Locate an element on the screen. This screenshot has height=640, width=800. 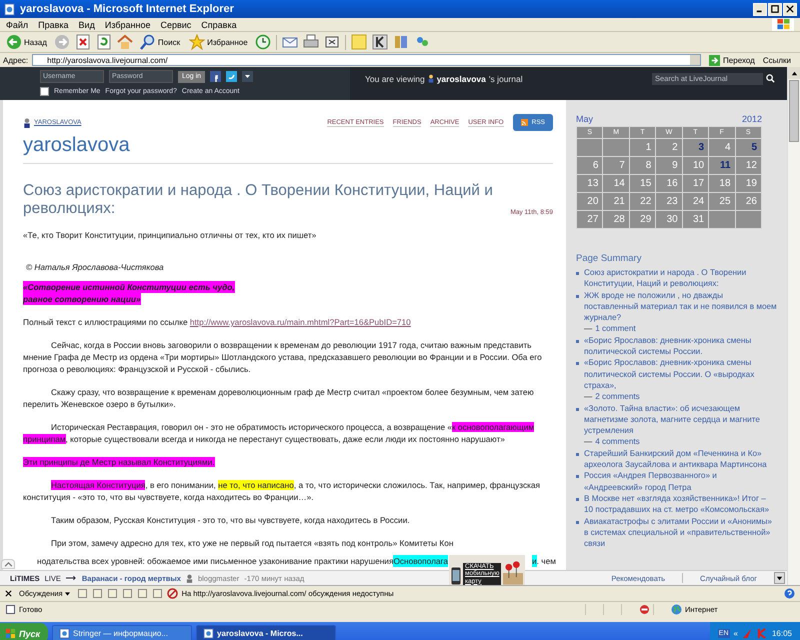
search-icon is located at coordinates (770, 78).